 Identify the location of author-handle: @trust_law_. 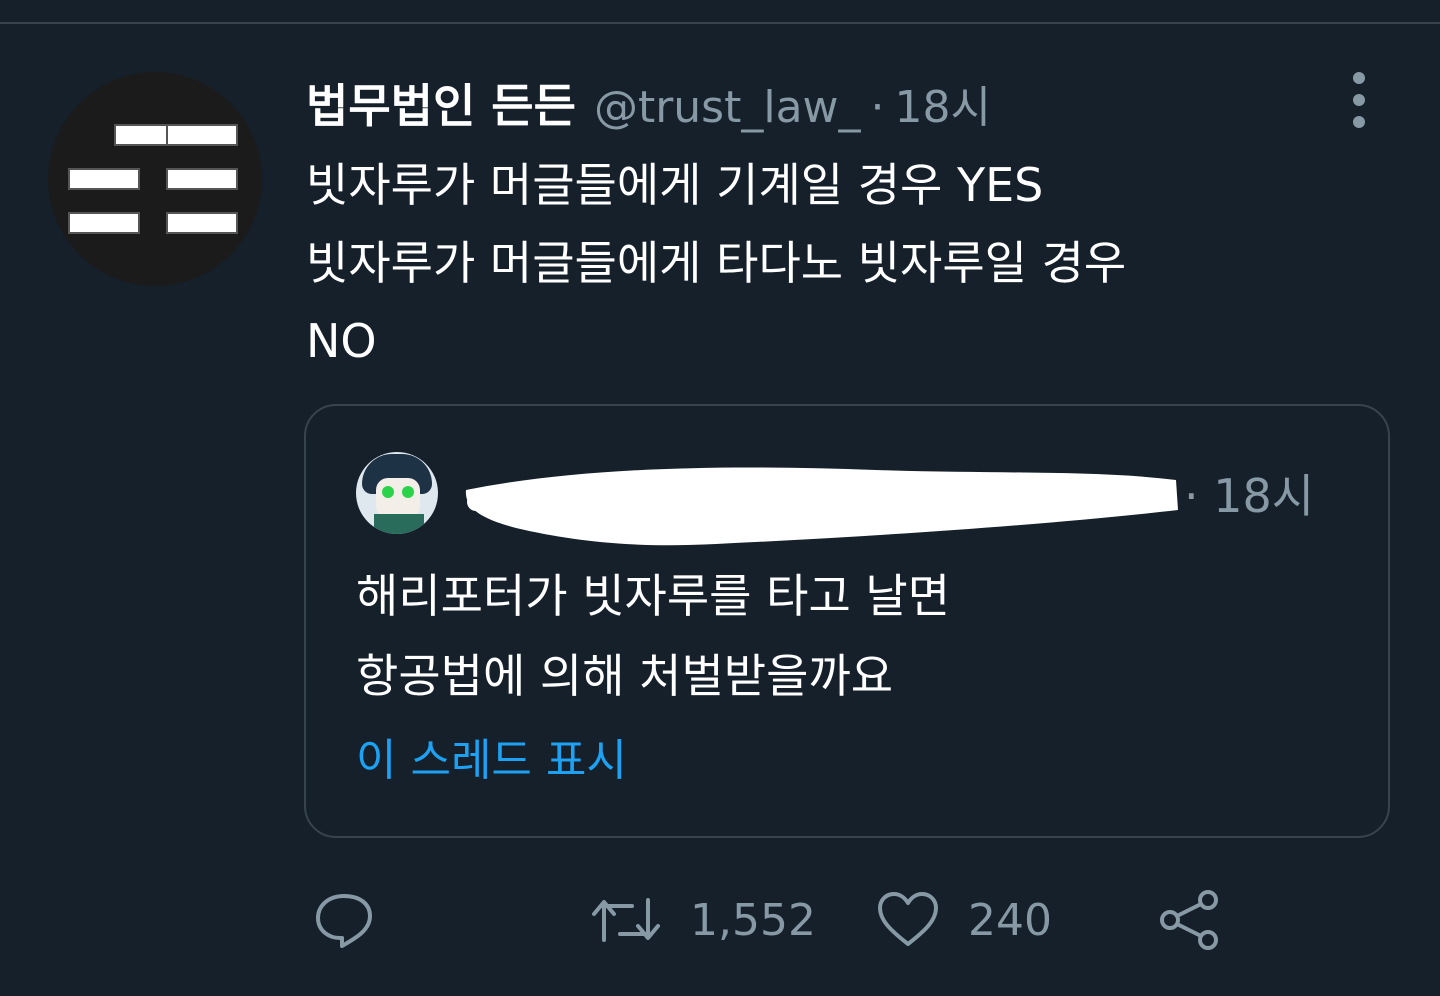
(727, 107).